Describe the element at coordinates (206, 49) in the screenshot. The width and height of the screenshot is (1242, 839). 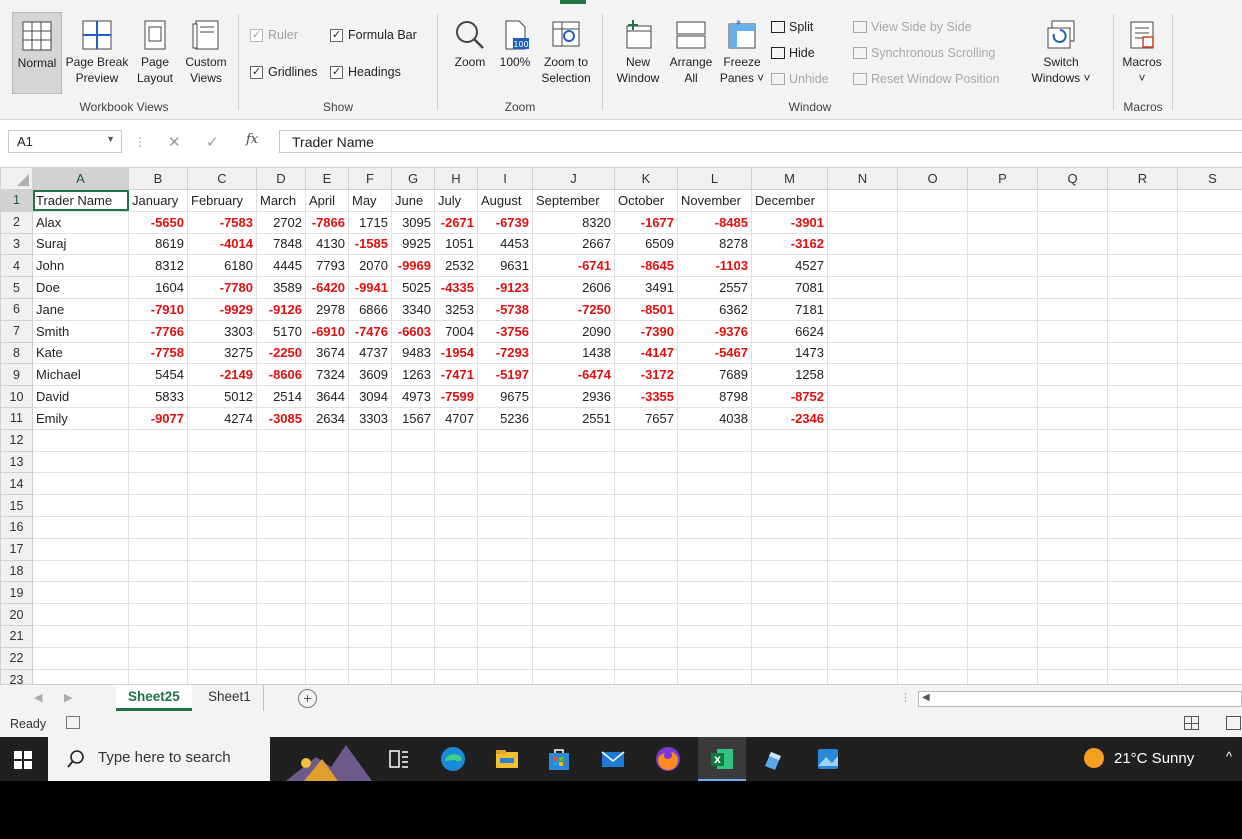
I see `custom-views-button: Custom Views` at that location.